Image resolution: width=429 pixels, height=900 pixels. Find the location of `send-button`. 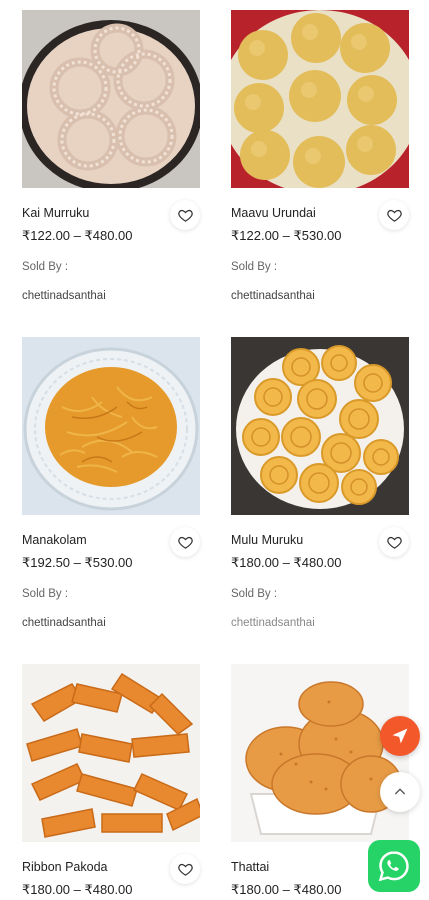

send-button is located at coordinates (400, 736).